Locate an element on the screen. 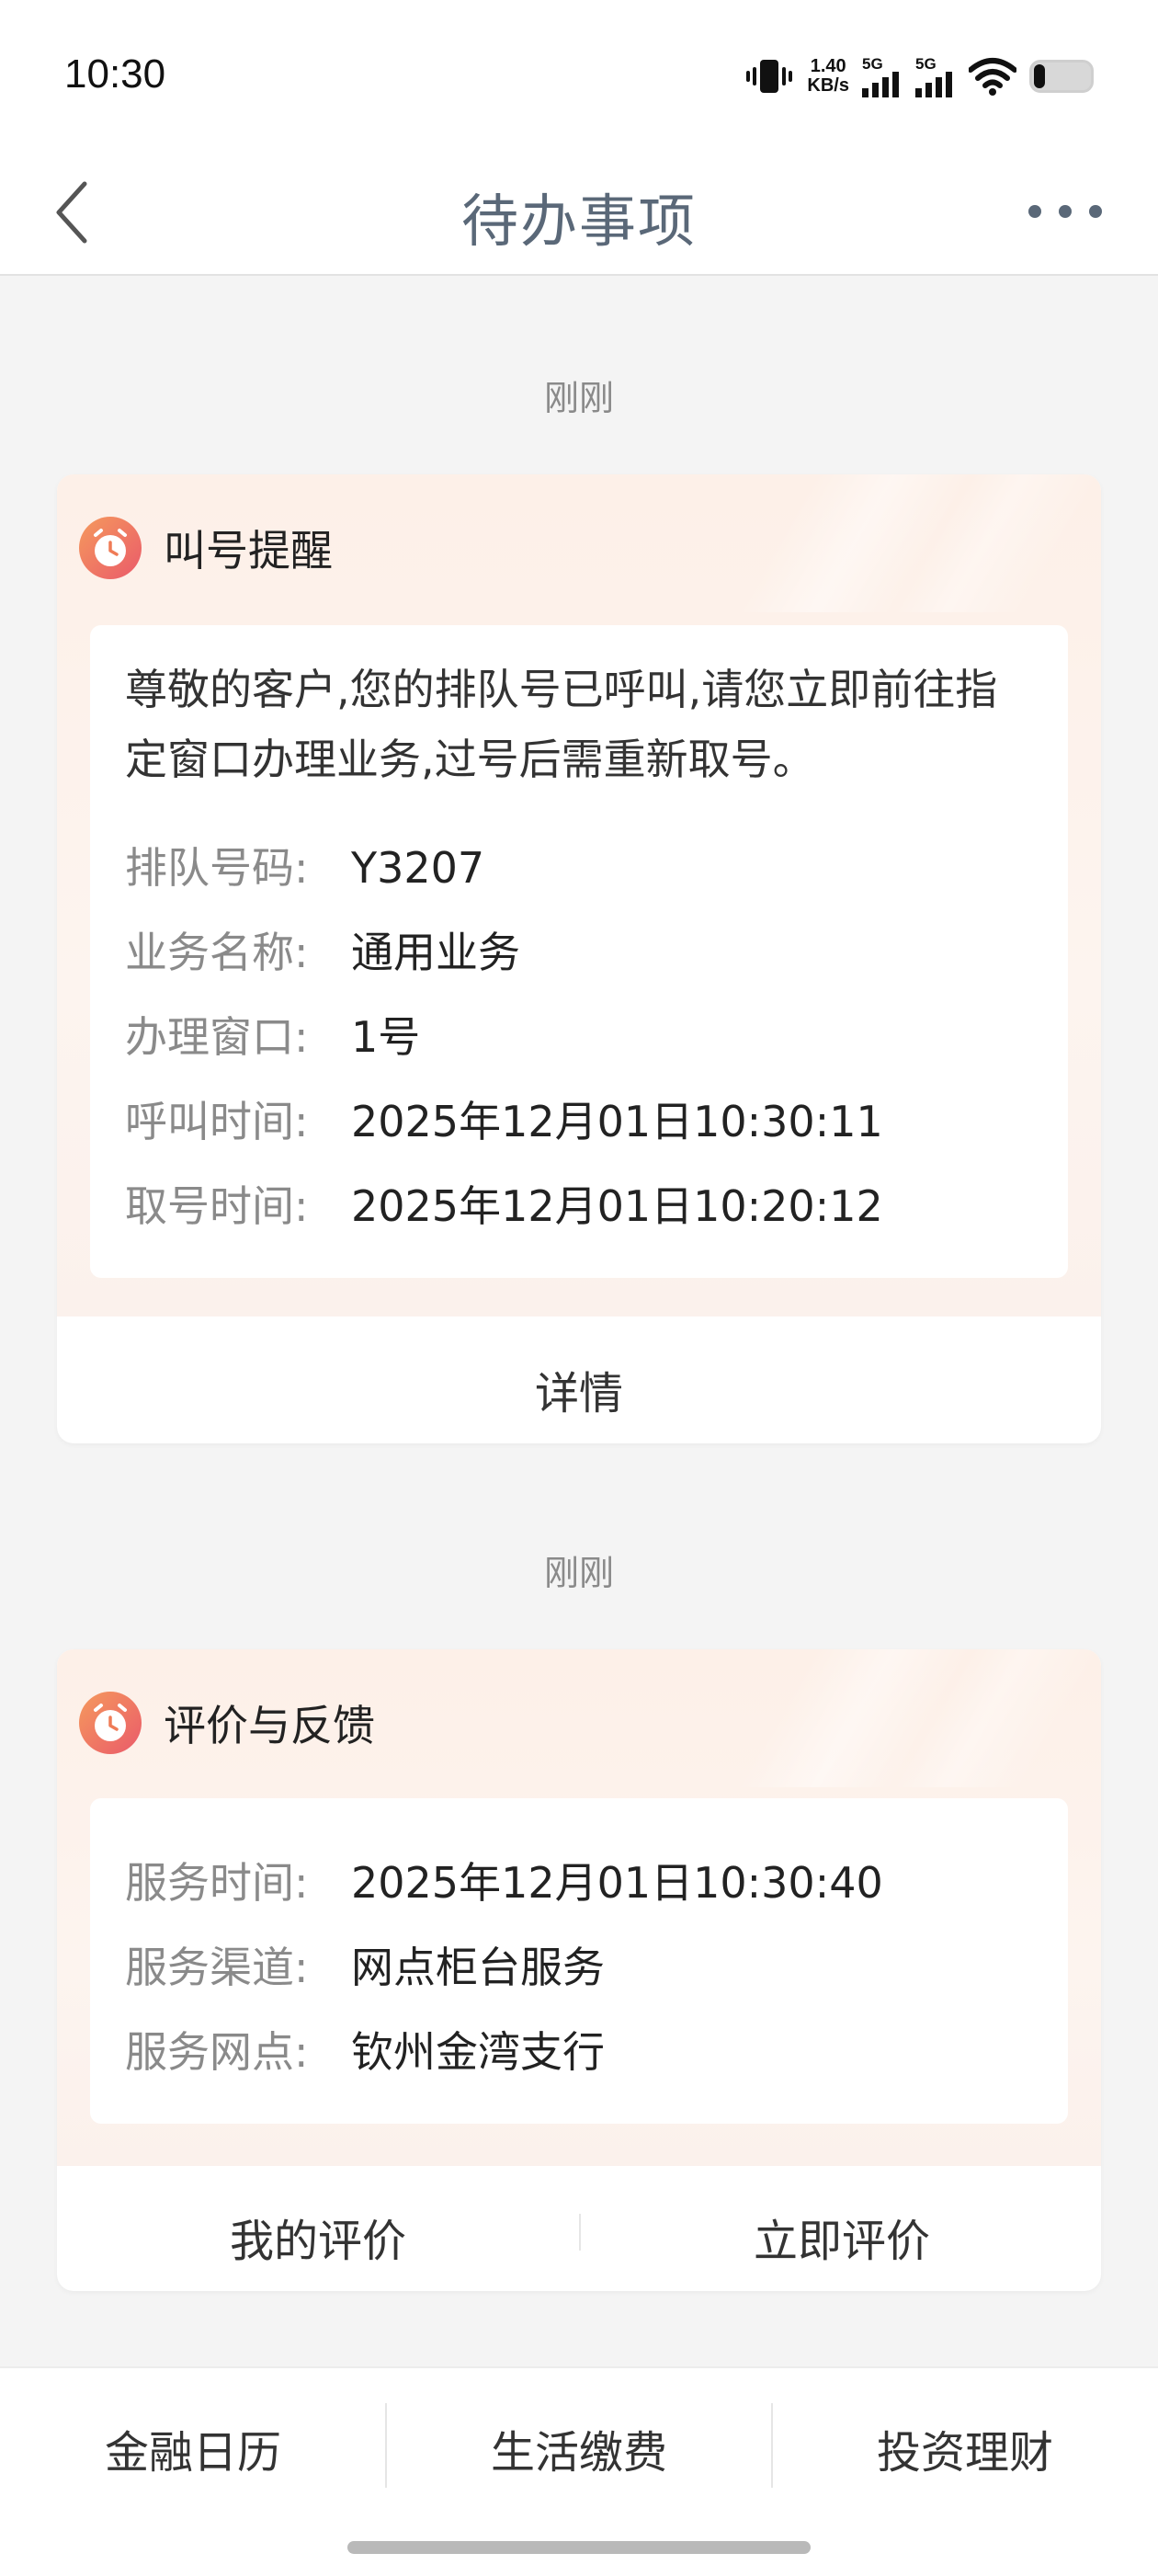 This screenshot has width=1158, height=2576. field-value: 2025年12月01日10:30:11 is located at coordinates (617, 1121).